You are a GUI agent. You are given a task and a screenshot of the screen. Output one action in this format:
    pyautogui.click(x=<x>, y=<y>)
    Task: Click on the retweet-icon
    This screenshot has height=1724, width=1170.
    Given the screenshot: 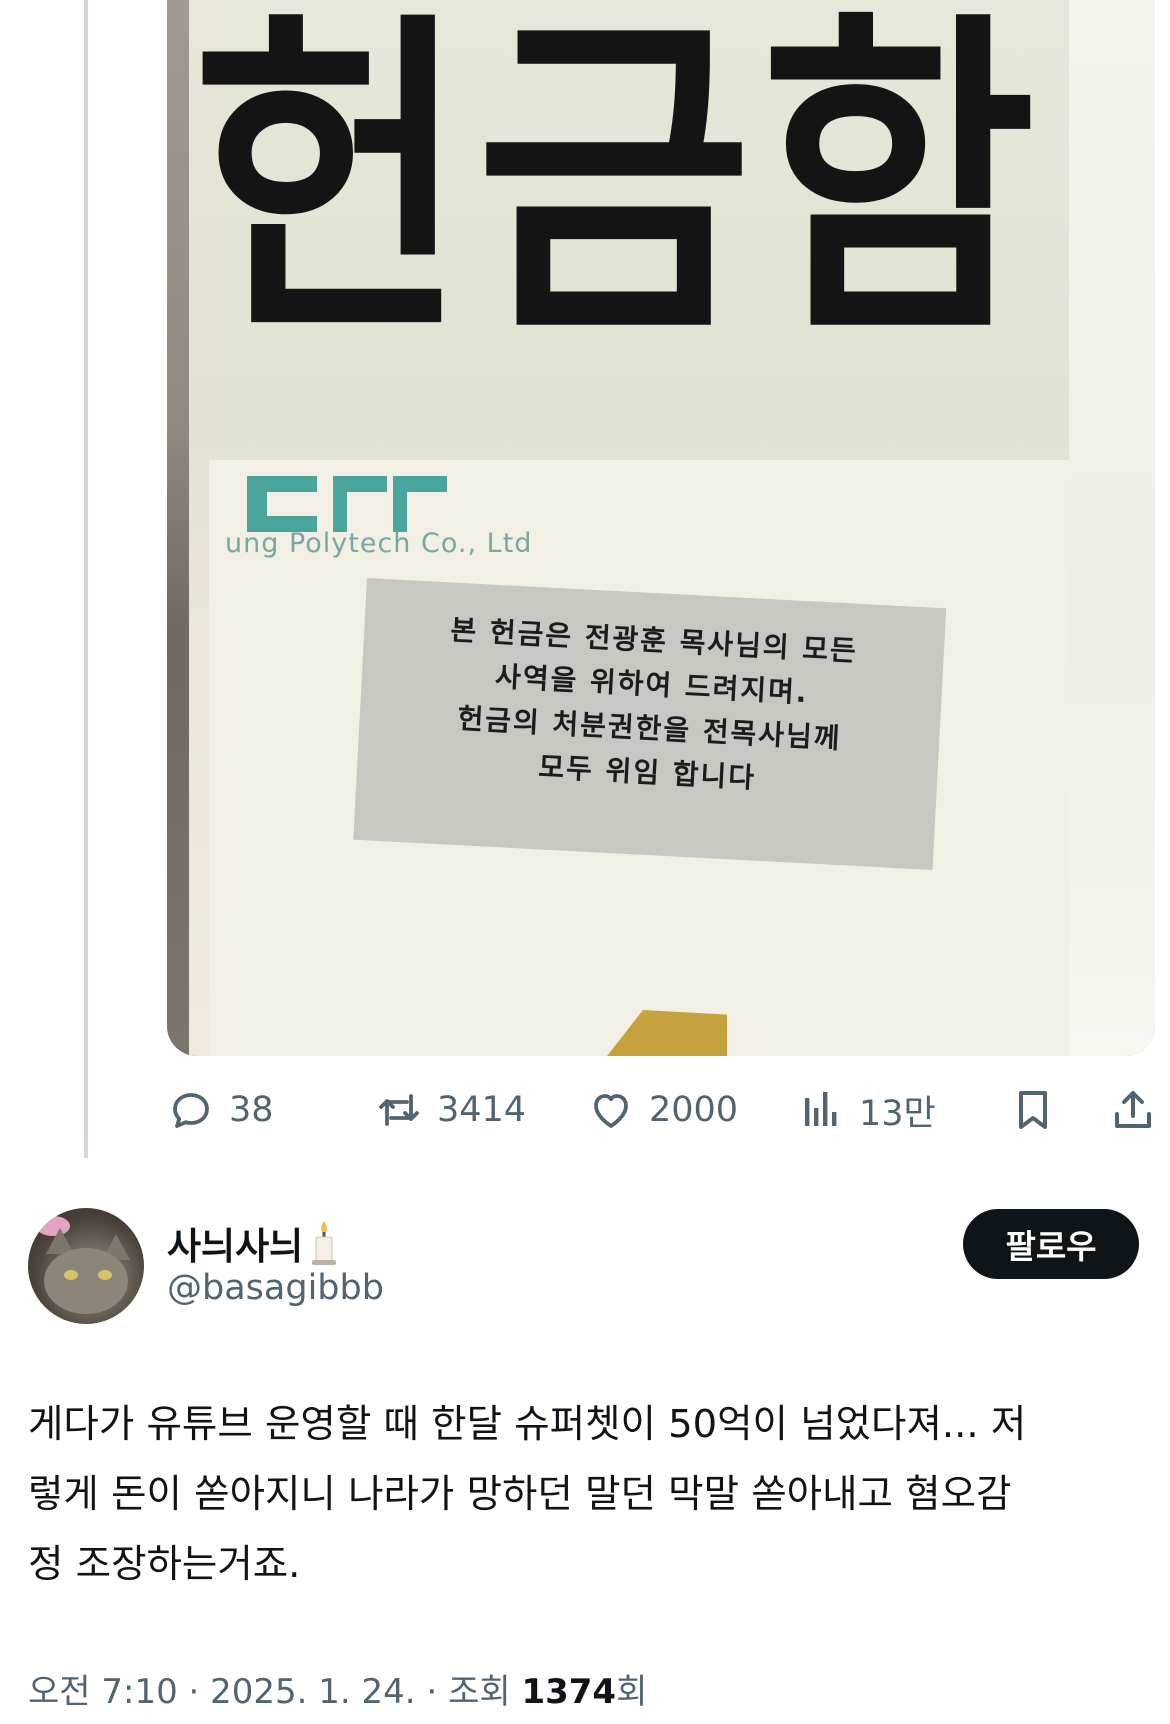 What is the action you would take?
    pyautogui.click(x=399, y=1110)
    